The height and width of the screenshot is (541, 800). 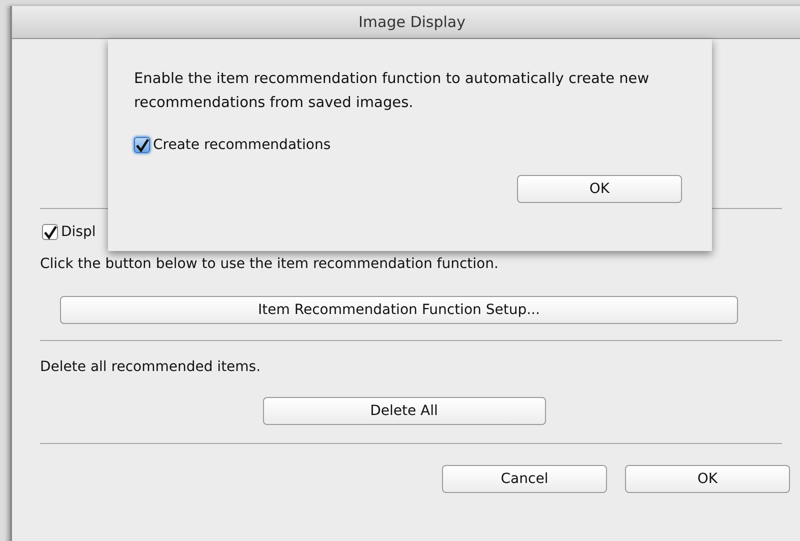 I want to click on checkbox-label: Displ, so click(x=78, y=232).